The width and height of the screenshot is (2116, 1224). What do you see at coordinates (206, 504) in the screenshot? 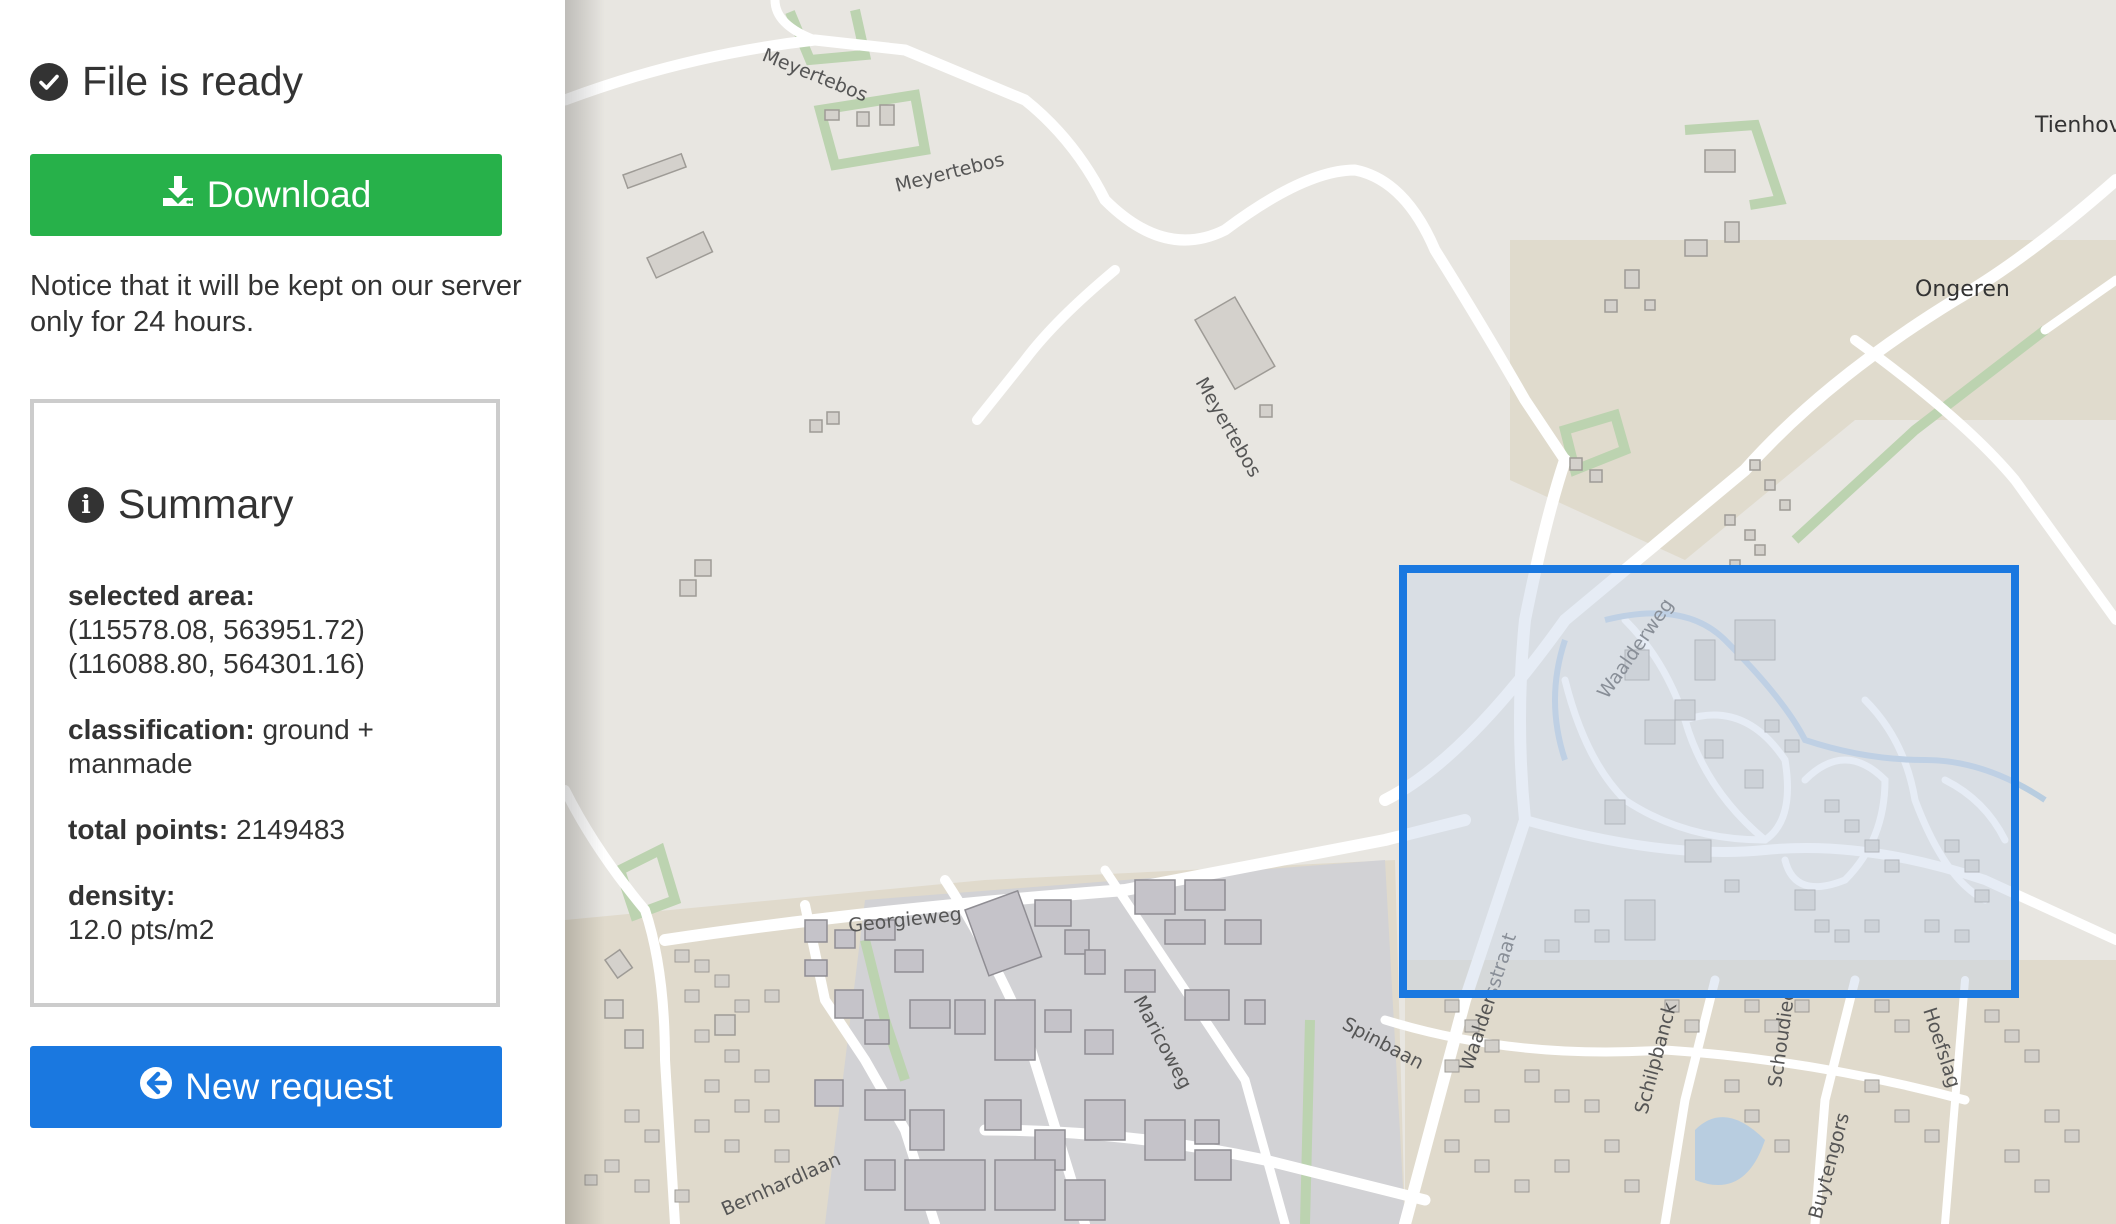
I see `summary-title: Summary` at bounding box center [206, 504].